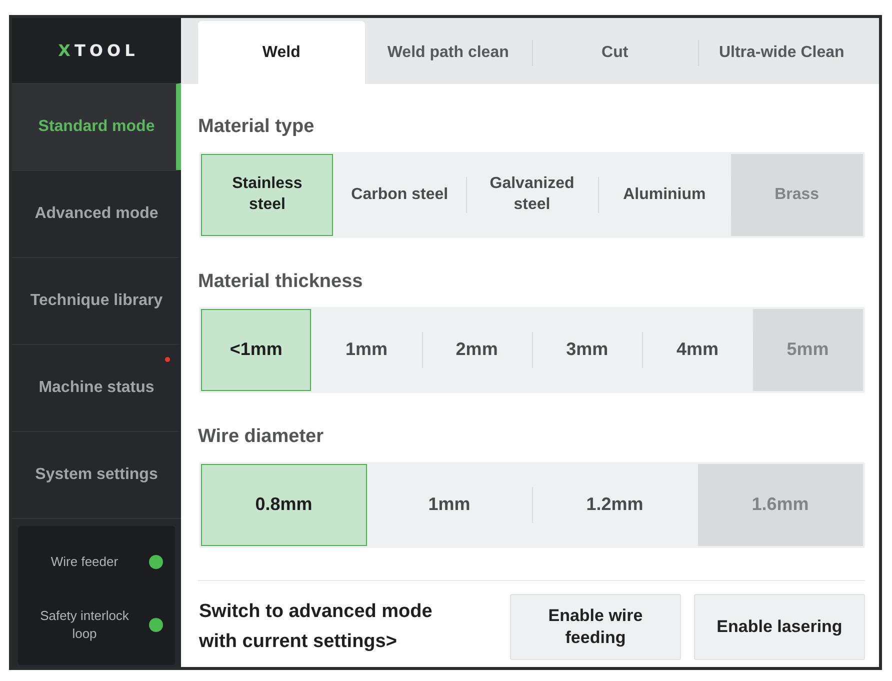  I want to click on section-heading: Material type, so click(257, 127).